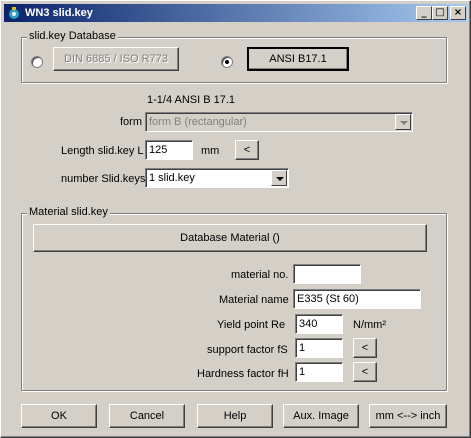 The height and width of the screenshot is (438, 471). Describe the element at coordinates (235, 416) in the screenshot. I see `help-button: Help` at that location.